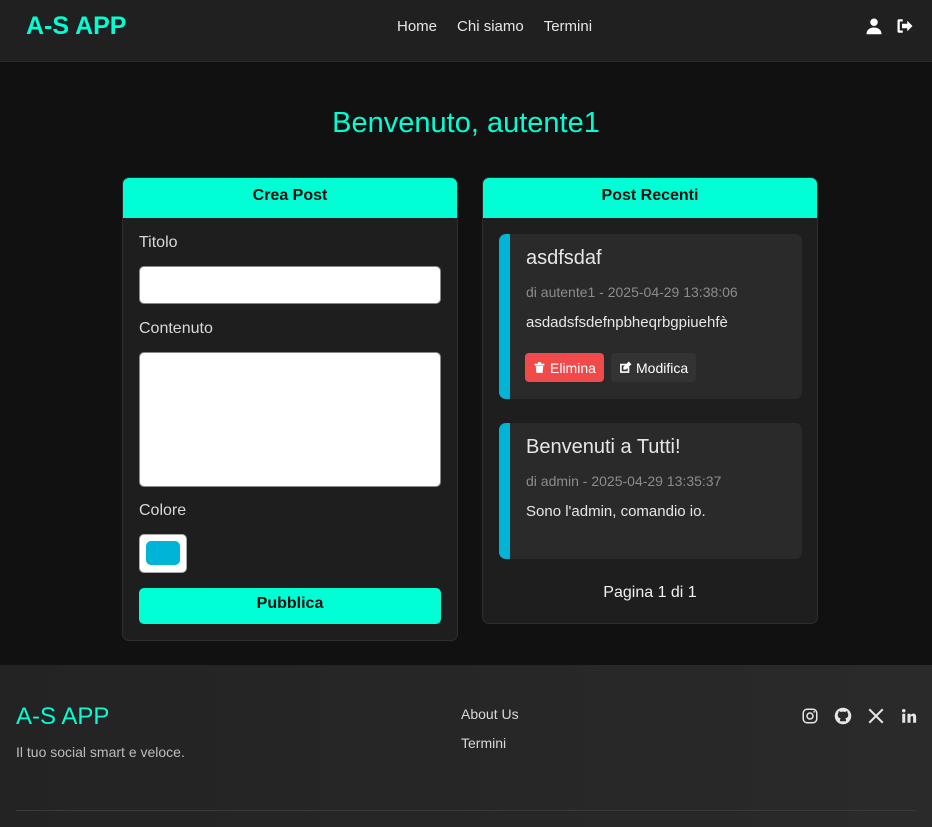 This screenshot has height=827, width=932. Describe the element at coordinates (568, 26) in the screenshot. I see `nav-termini: Termini` at that location.